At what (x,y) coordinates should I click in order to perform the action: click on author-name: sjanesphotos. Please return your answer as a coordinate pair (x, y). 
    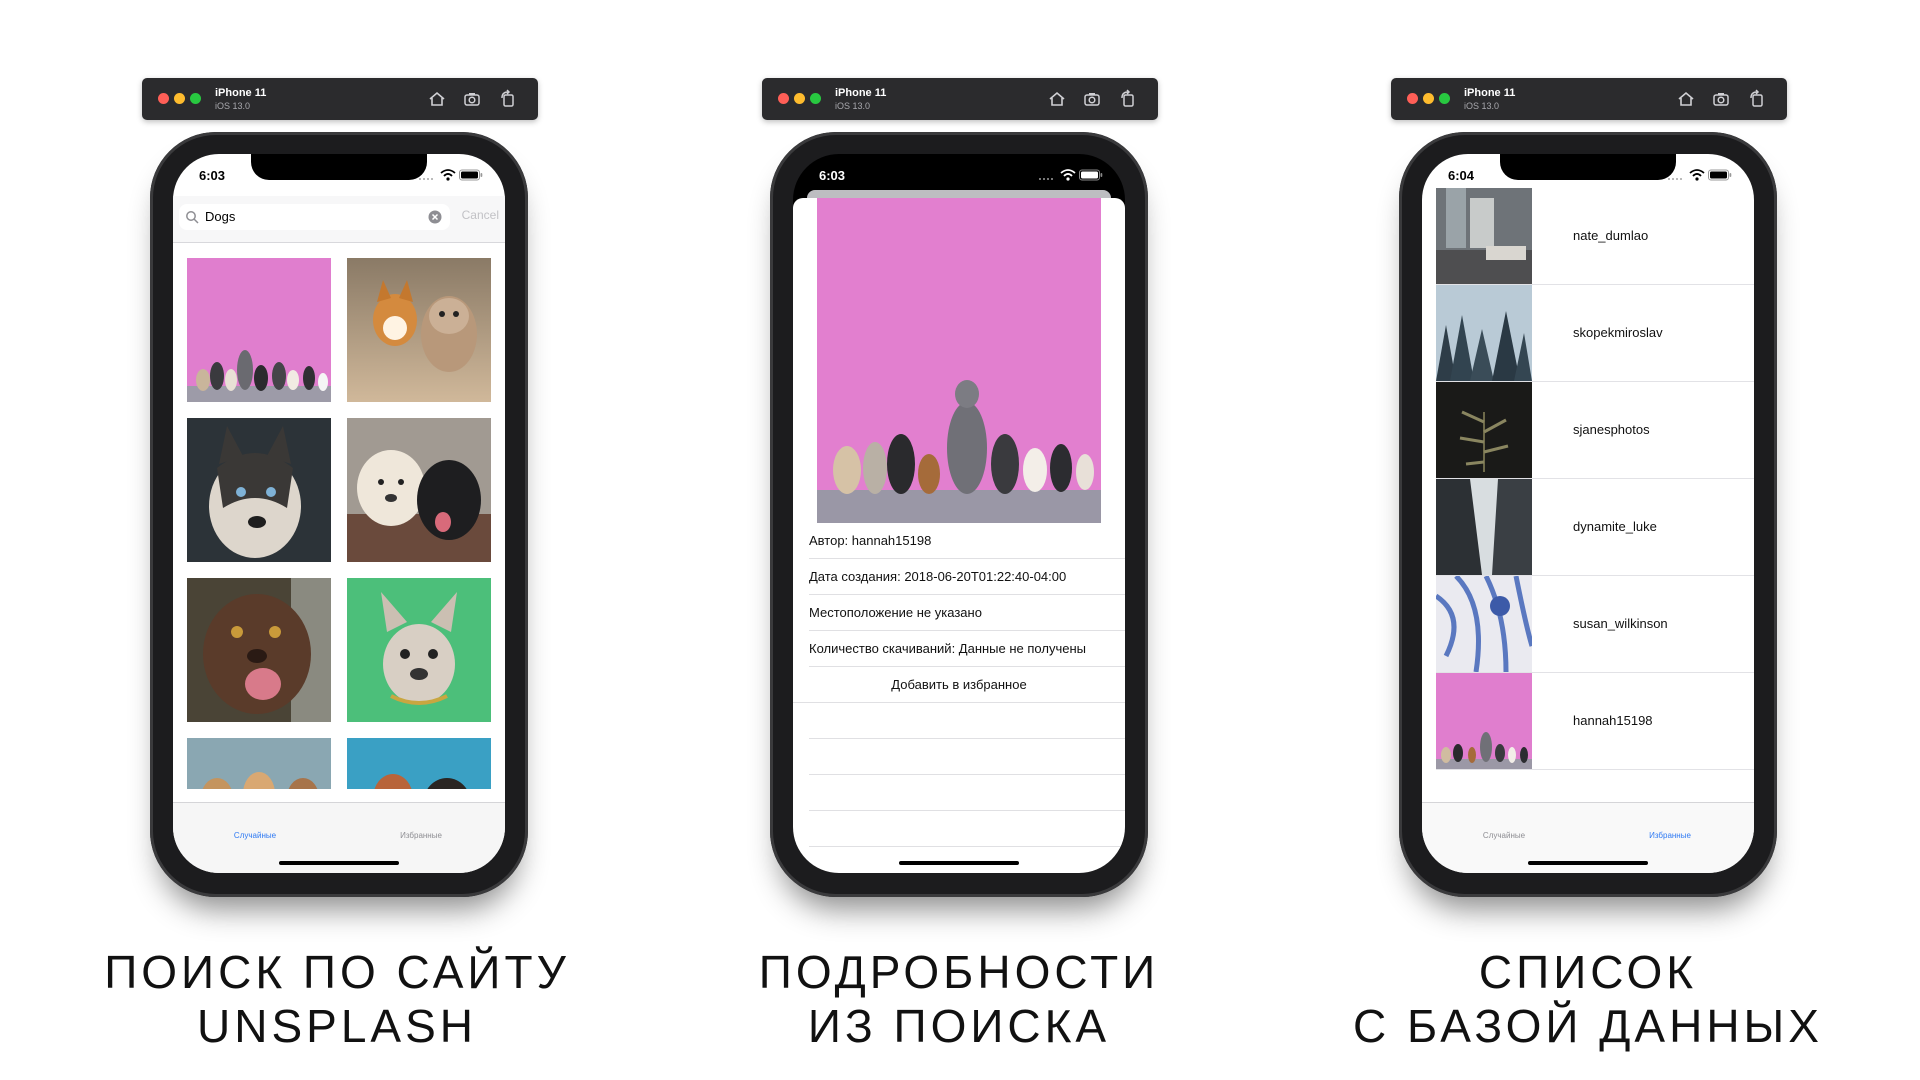
    Looking at the image, I should click on (1611, 429).